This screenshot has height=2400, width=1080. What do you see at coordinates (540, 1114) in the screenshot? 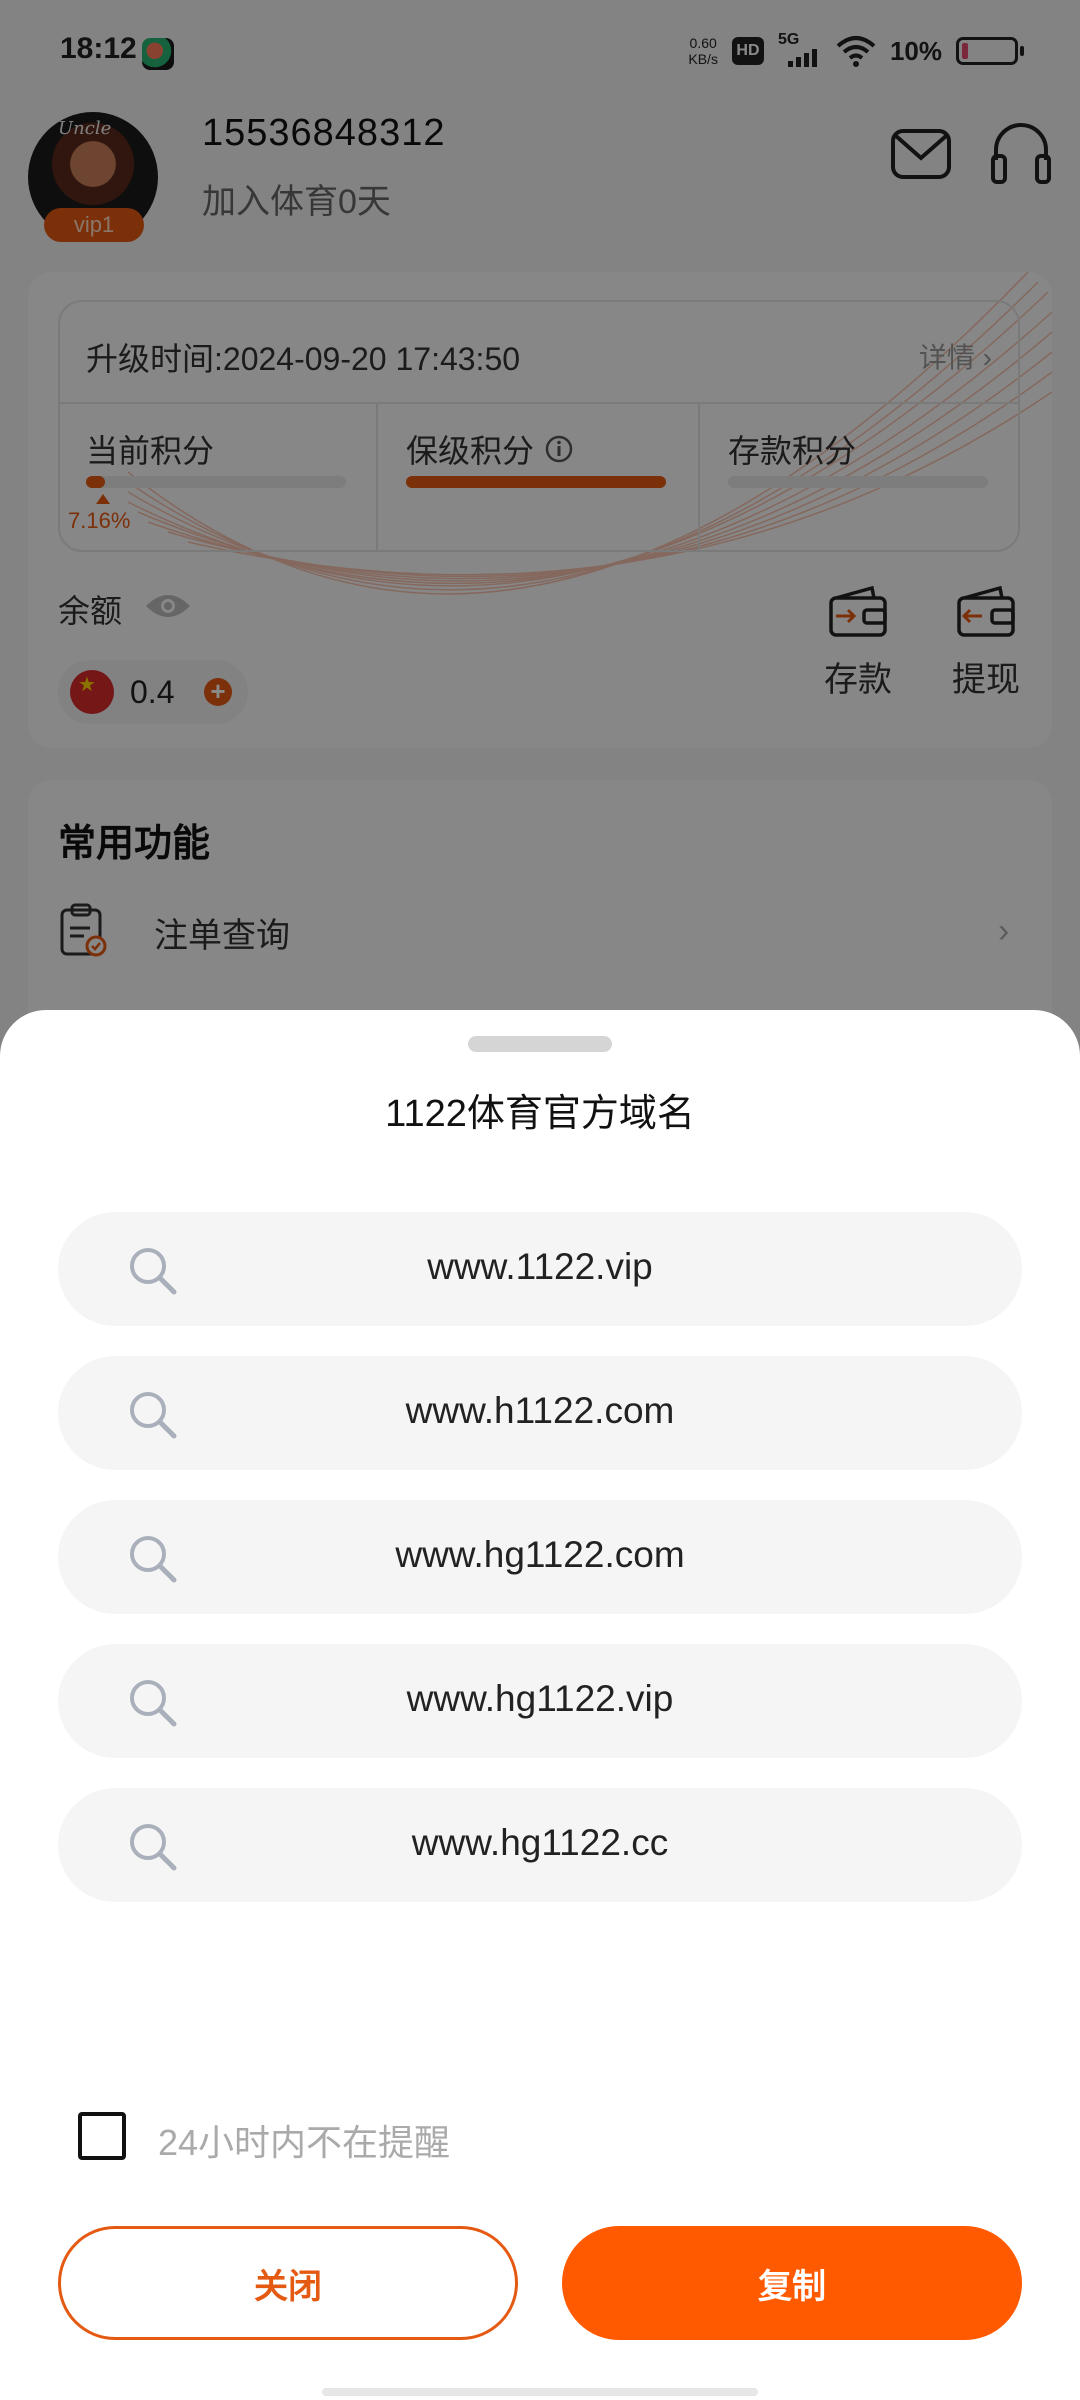
I see `sheet-title: 1122体育官方域名` at bounding box center [540, 1114].